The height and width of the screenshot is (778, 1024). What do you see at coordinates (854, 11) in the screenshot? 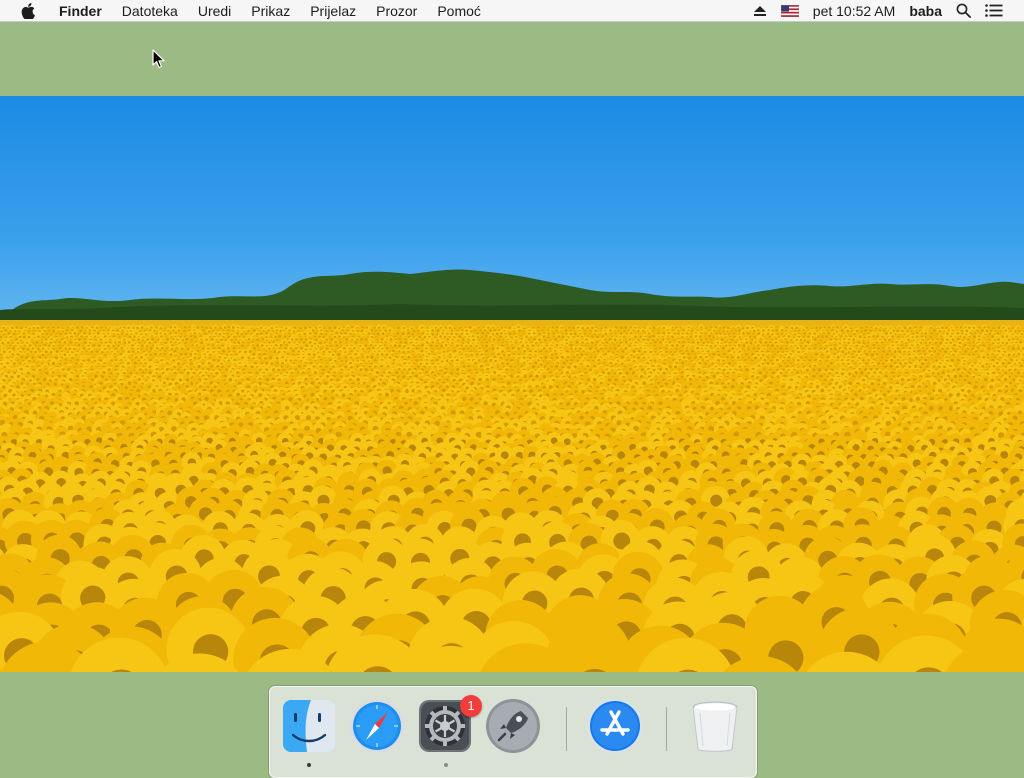
I see `menubar-clock: pet 10:52 AM` at bounding box center [854, 11].